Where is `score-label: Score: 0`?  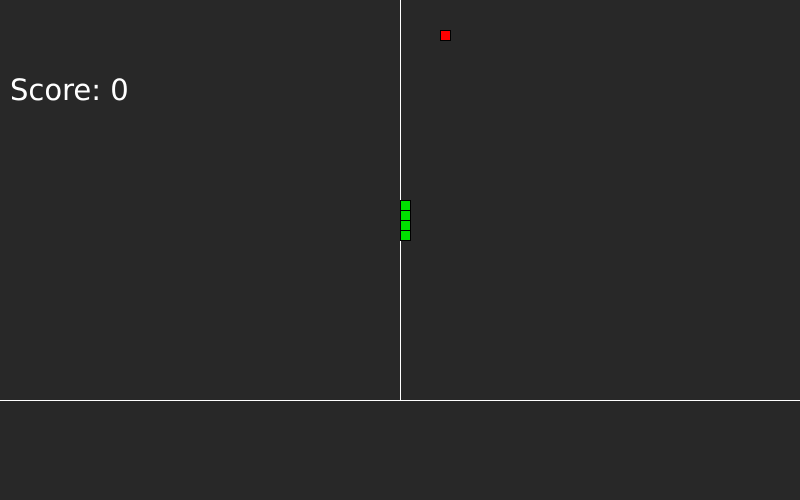 score-label: Score: 0 is located at coordinates (69, 90).